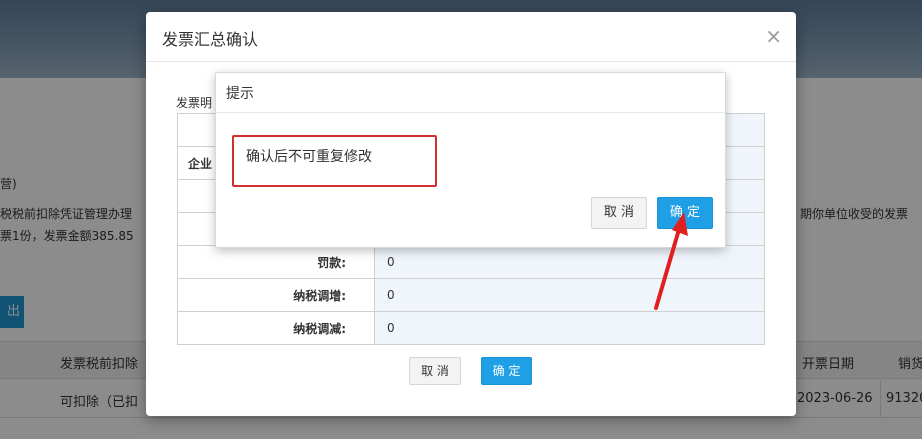 The image size is (922, 439). What do you see at coordinates (671, 261) in the screenshot?
I see `annotation-arrow-icon` at bounding box center [671, 261].